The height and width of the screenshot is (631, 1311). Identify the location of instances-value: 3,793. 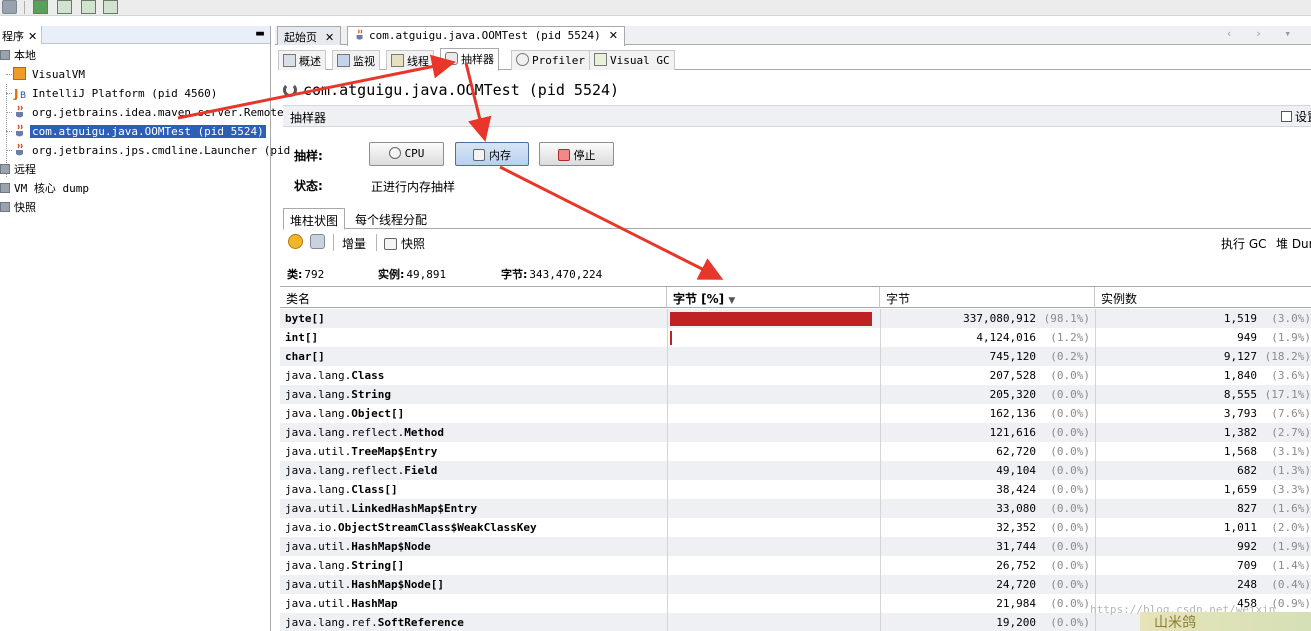
(1240, 413).